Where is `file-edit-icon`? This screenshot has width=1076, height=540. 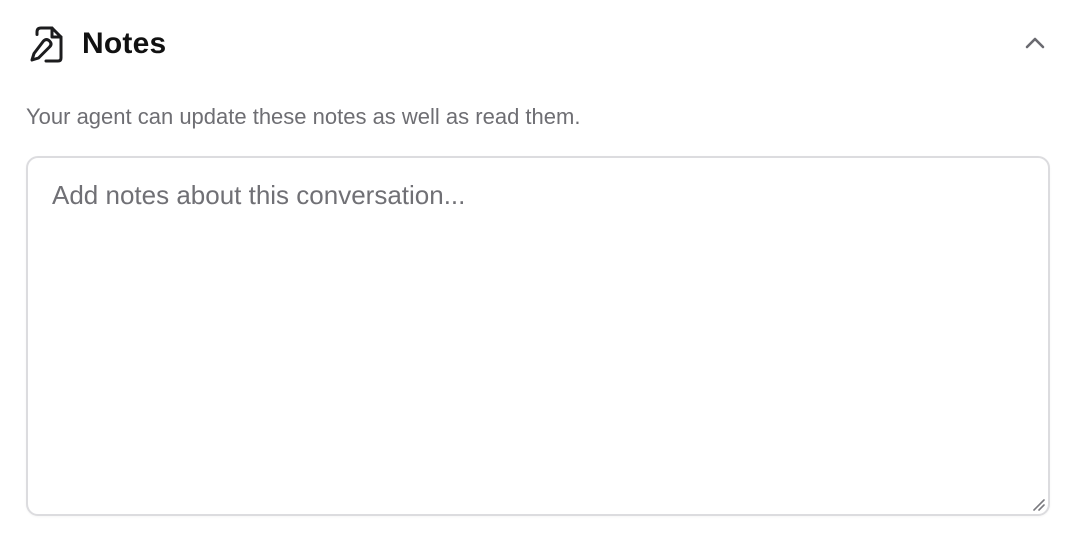
file-edit-icon is located at coordinates (46, 44).